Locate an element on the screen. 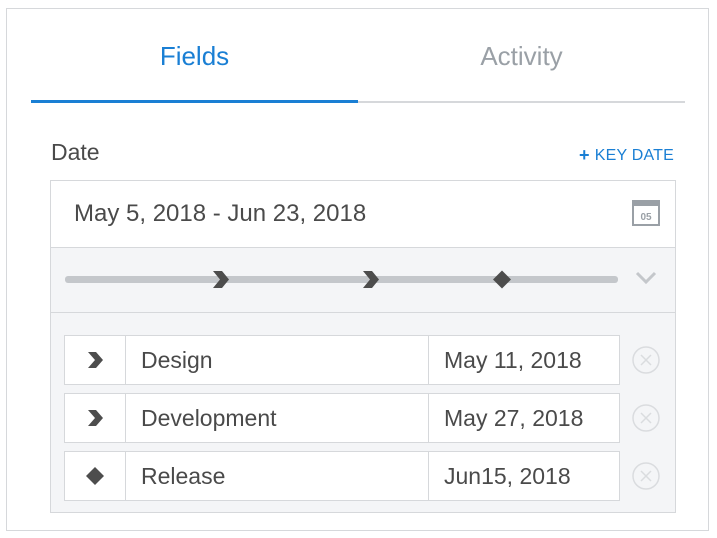  timeline-graphic is located at coordinates (361, 279).